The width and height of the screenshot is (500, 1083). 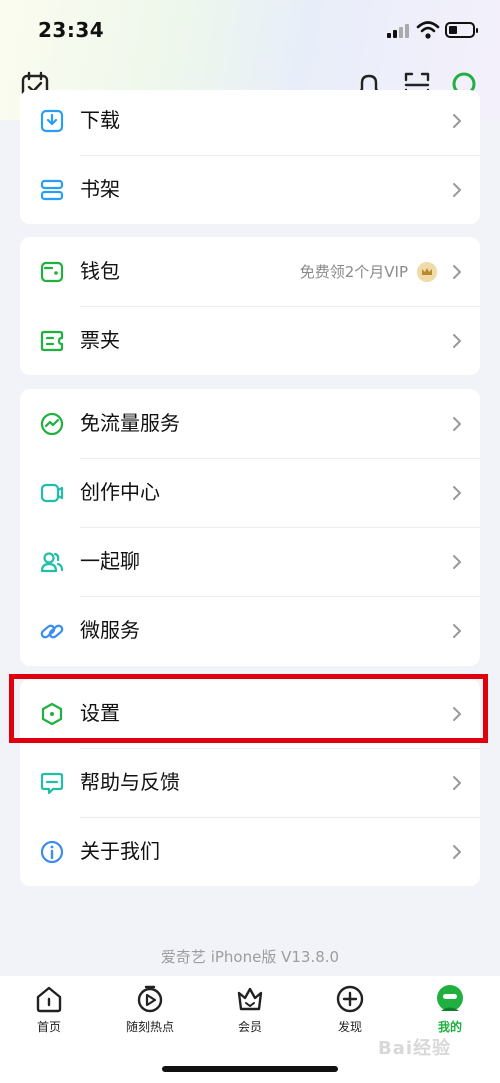 What do you see at coordinates (250, 122) in the screenshot?
I see `menu-item-download: 下载` at bounding box center [250, 122].